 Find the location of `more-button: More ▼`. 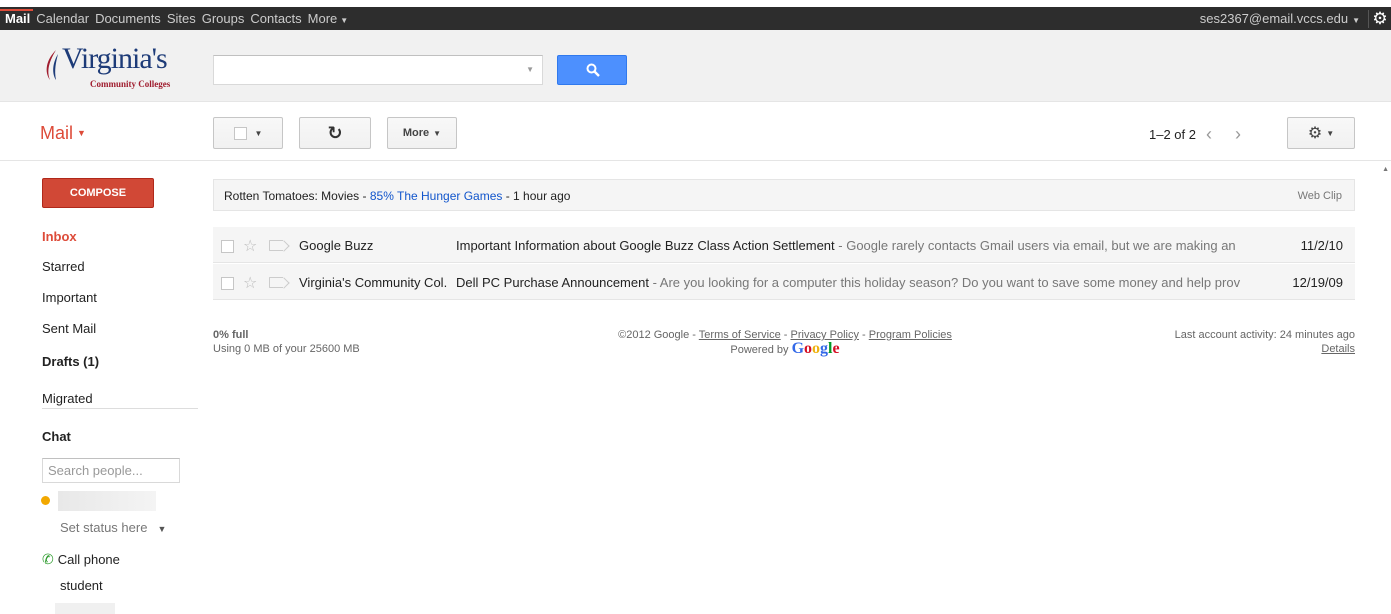

more-button: More ▼ is located at coordinates (422, 133).